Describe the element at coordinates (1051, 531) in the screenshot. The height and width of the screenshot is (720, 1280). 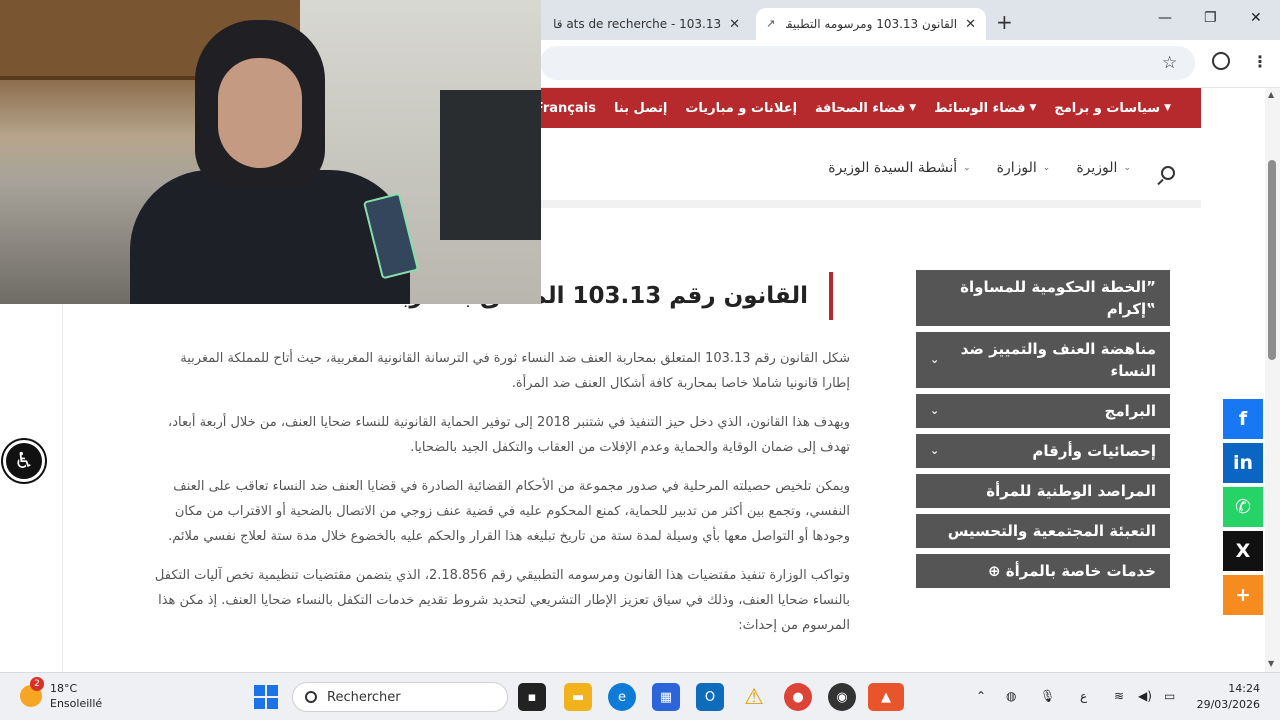
I see `sidebar-item-label: التعبئة المجتمعية والتحسيس` at that location.